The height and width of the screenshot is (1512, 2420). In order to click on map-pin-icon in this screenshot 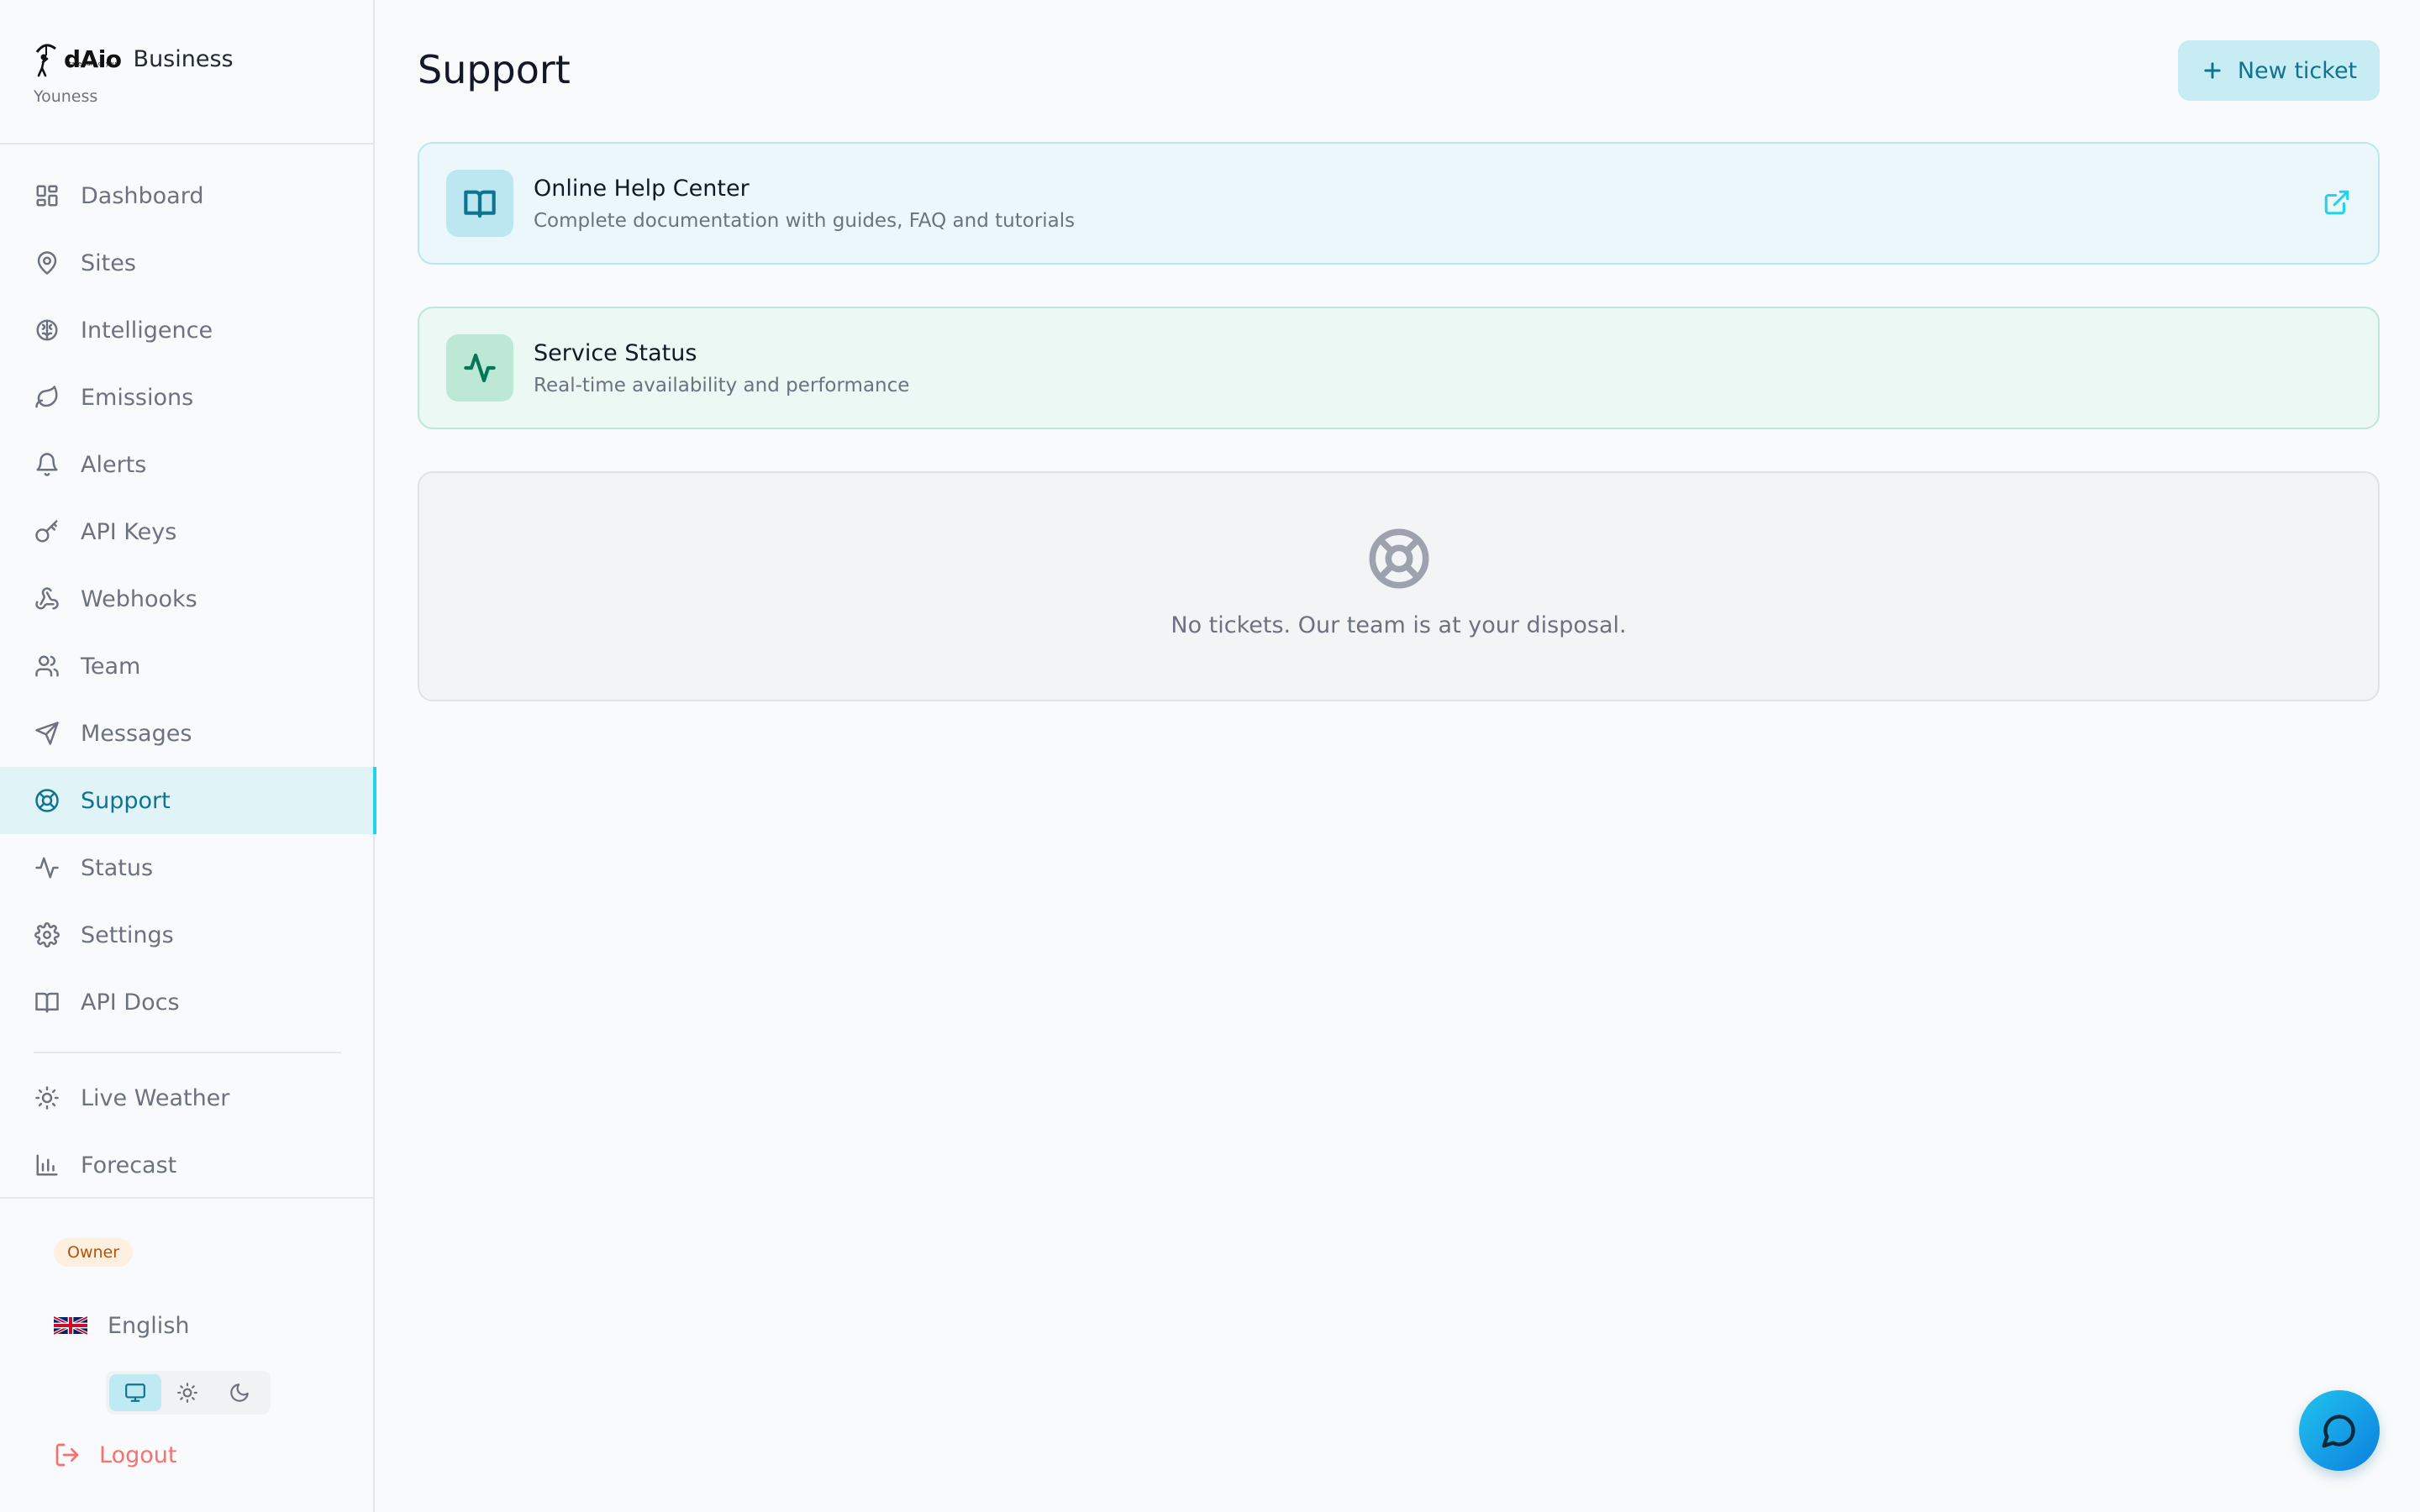, I will do `click(47, 262)`.